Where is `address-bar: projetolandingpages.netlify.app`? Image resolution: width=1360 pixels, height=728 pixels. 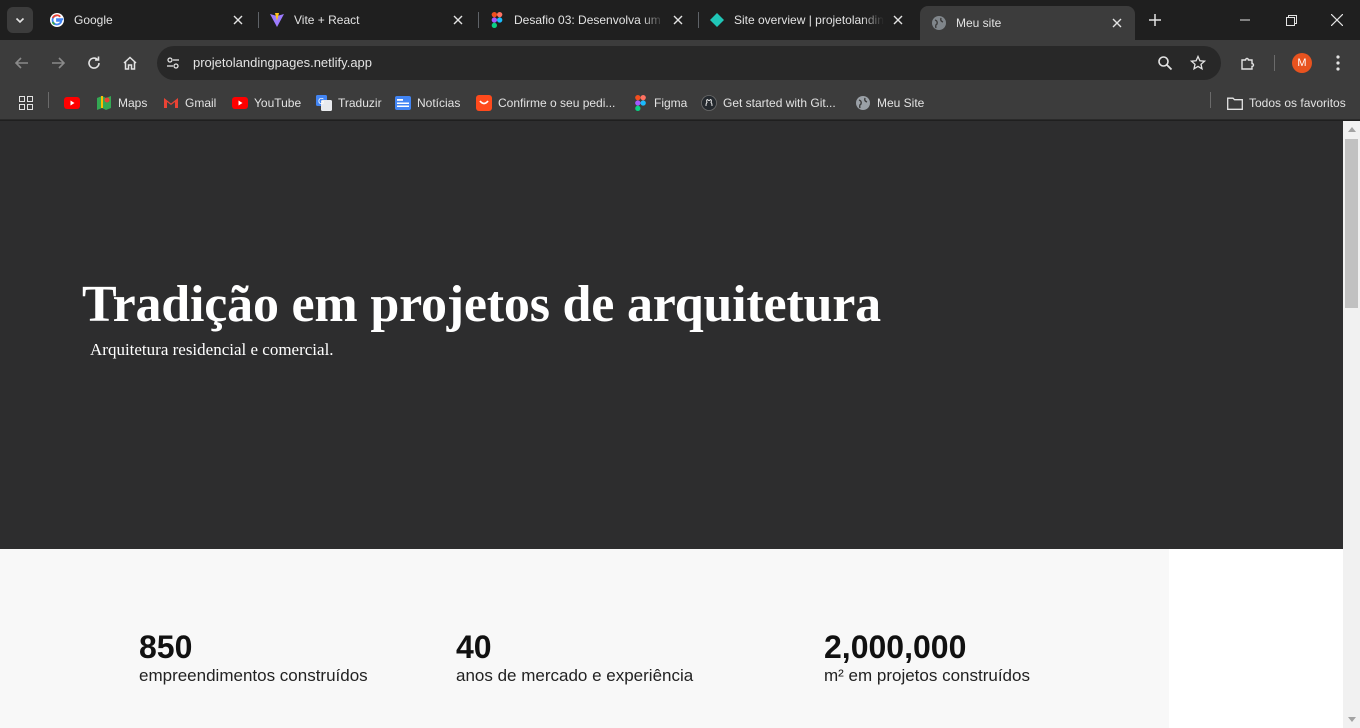 address-bar: projetolandingpages.netlify.app is located at coordinates (689, 63).